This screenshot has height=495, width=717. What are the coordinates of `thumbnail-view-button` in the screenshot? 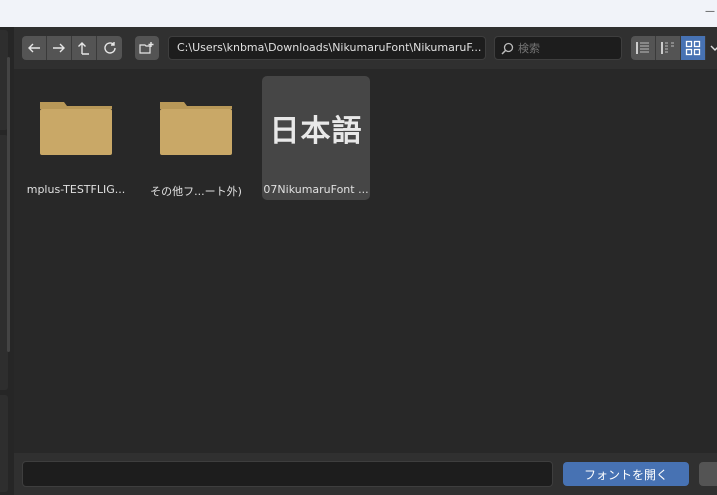 It's located at (693, 48).